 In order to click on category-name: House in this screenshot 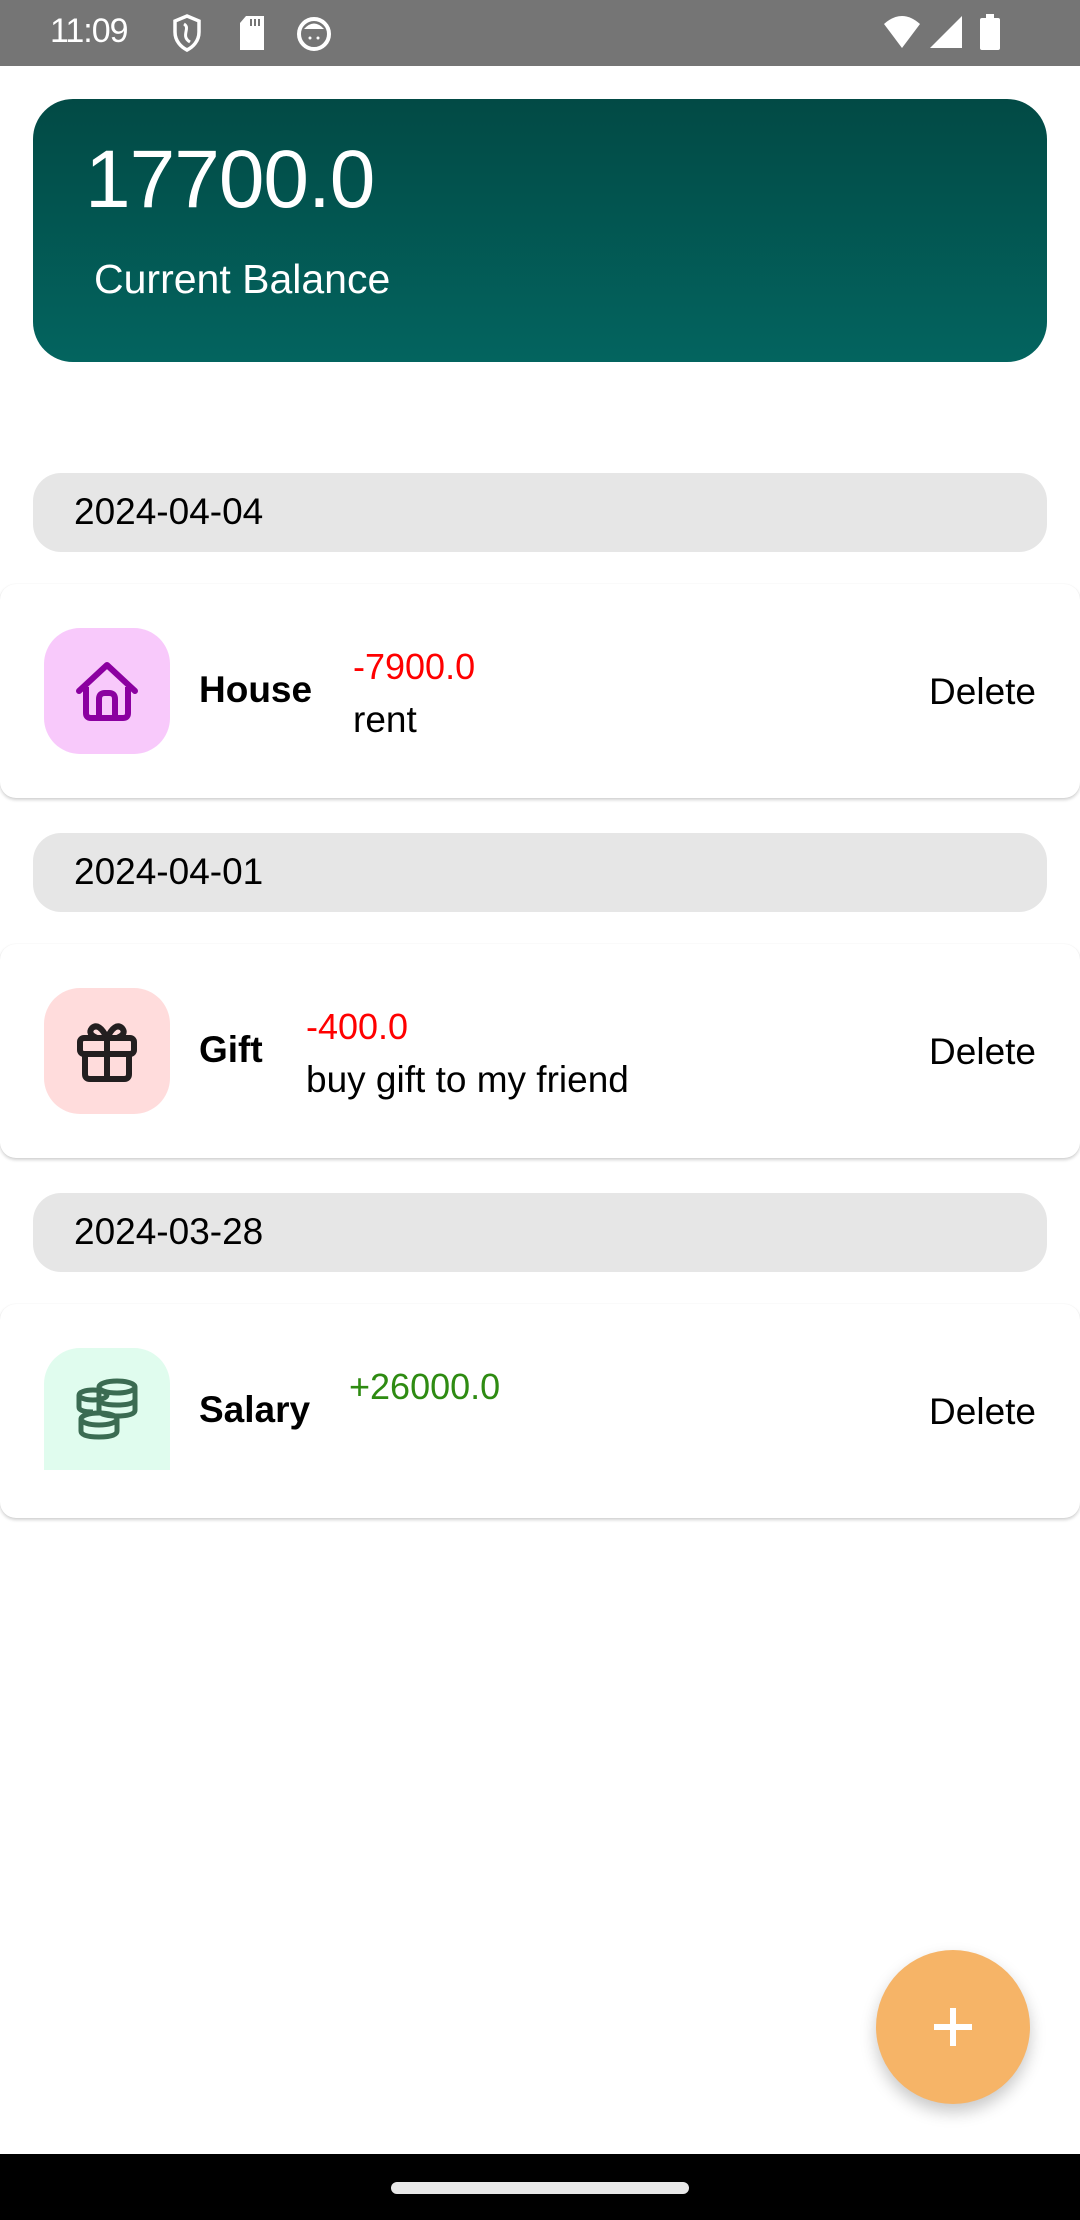, I will do `click(256, 689)`.